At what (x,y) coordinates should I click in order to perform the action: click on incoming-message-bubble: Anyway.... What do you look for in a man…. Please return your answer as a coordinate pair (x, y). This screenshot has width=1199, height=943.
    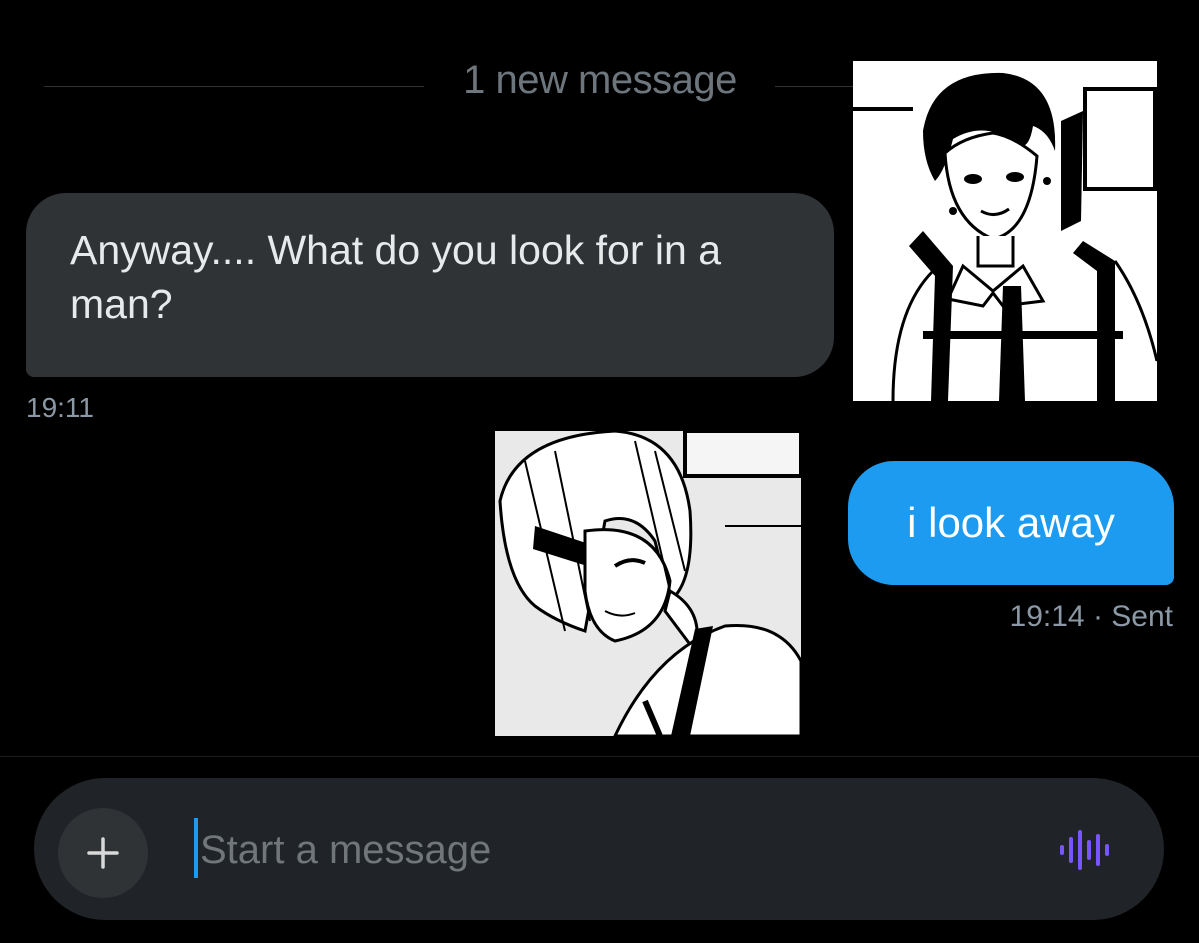
    Looking at the image, I should click on (430, 285).